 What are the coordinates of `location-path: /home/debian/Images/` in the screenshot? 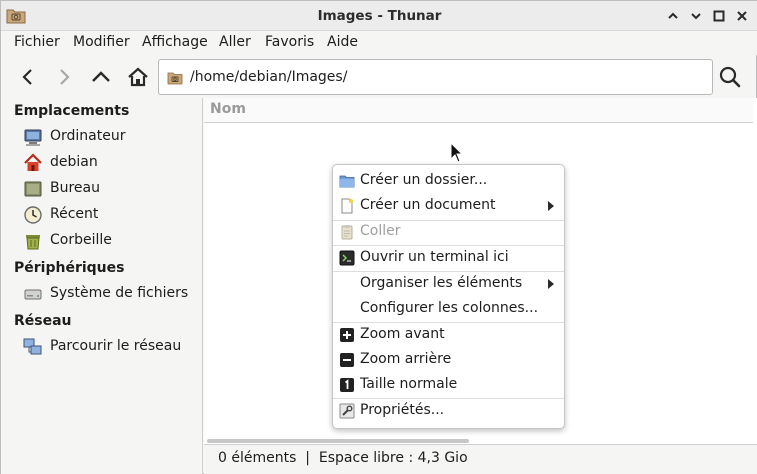 It's located at (269, 77).